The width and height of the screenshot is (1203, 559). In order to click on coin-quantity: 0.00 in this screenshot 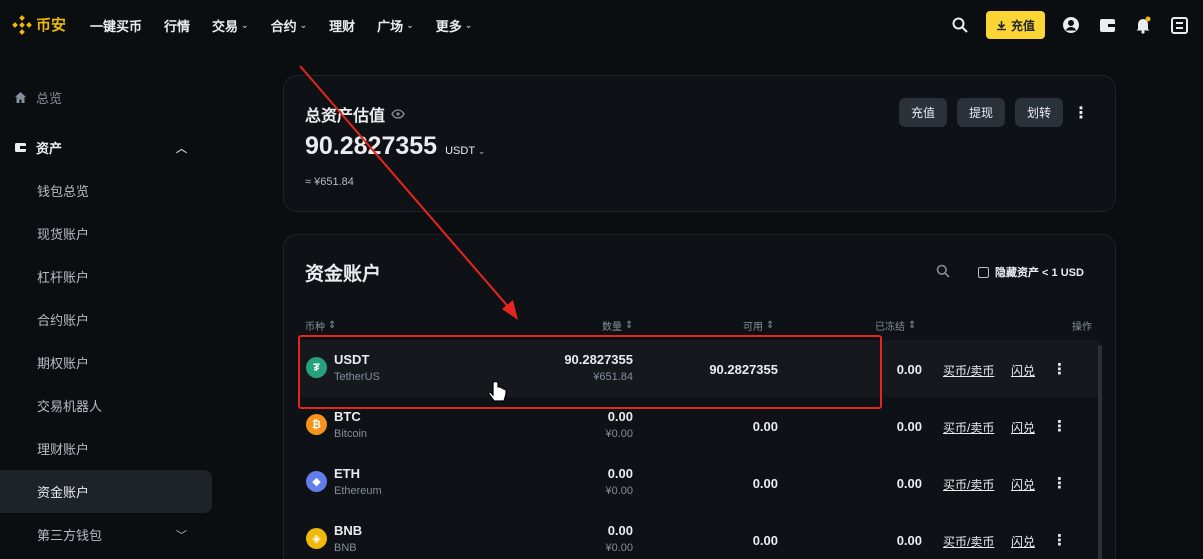, I will do `click(620, 530)`.